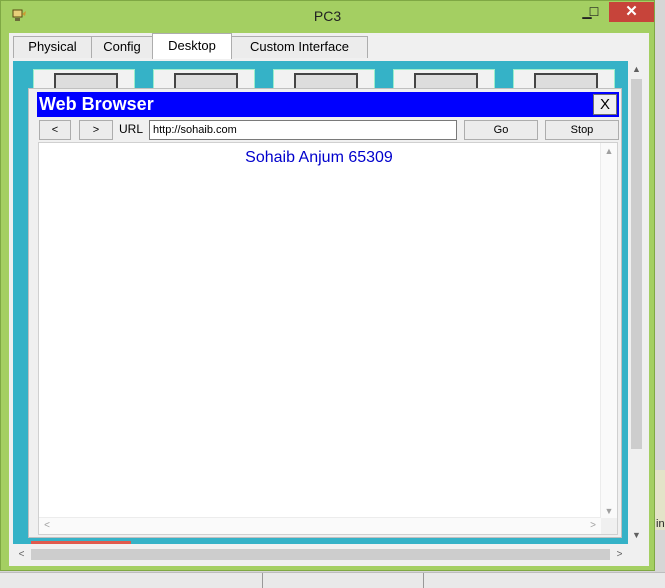  What do you see at coordinates (192, 46) in the screenshot?
I see `tab-desktop: Desktop` at bounding box center [192, 46].